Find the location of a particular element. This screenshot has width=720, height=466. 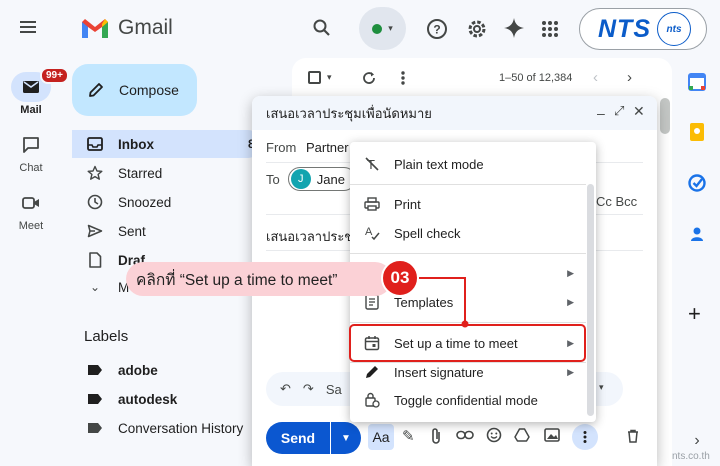

insert-photo-icon is located at coordinates (552, 435).